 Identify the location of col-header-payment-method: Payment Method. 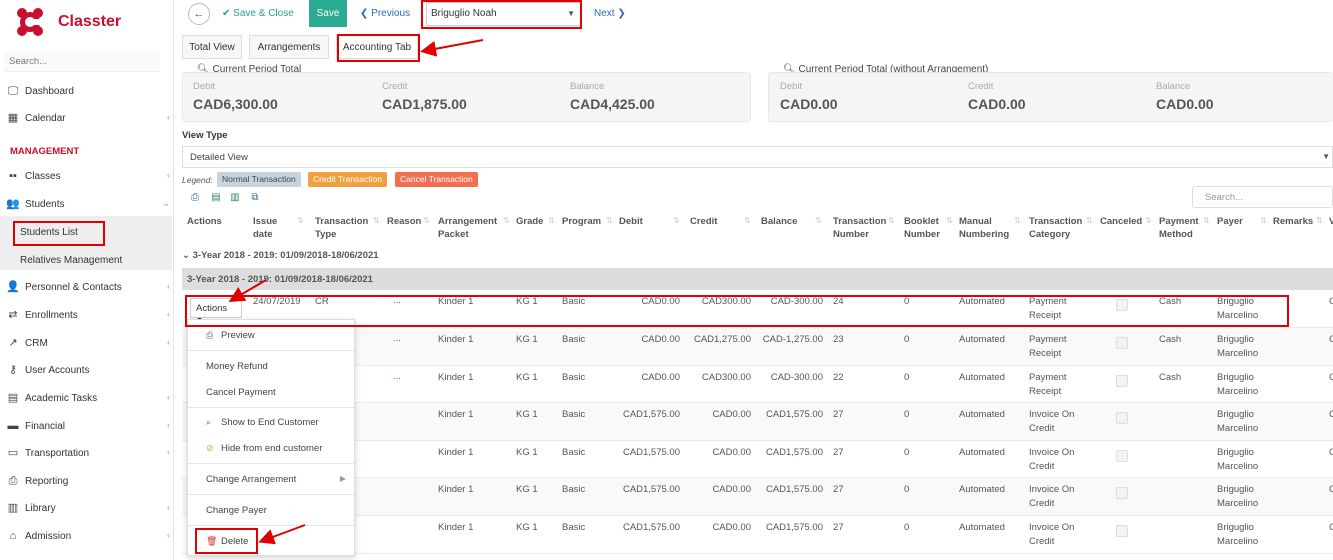
(1181, 228).